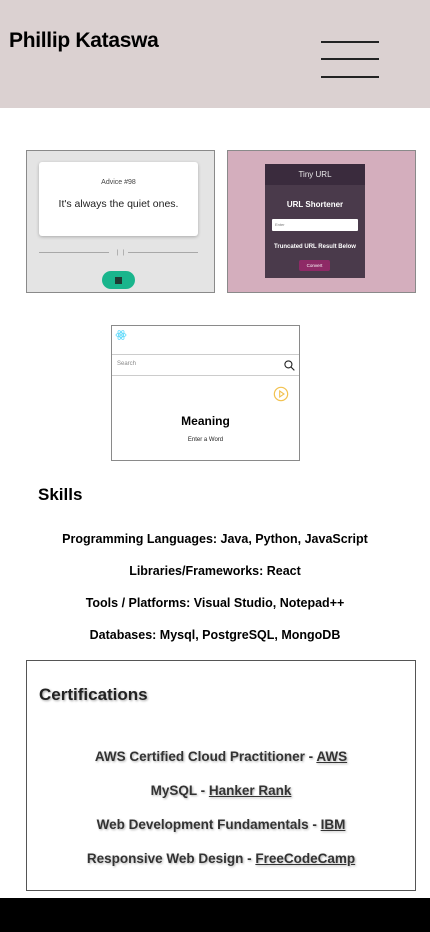  What do you see at coordinates (118, 204) in the screenshot?
I see `advice-quote: It's always the quiet ones.` at bounding box center [118, 204].